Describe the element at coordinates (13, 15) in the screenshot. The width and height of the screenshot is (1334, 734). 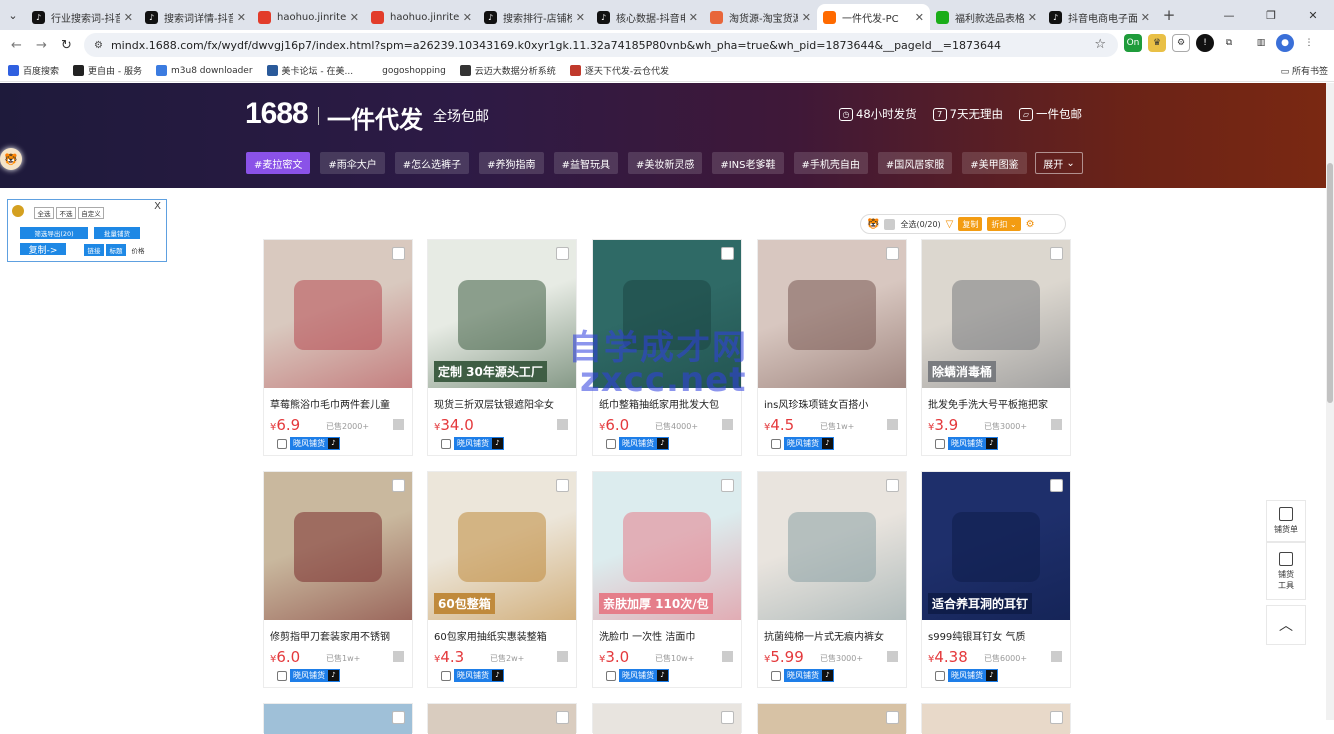
I see `tab-search-icon: ⌄` at that location.